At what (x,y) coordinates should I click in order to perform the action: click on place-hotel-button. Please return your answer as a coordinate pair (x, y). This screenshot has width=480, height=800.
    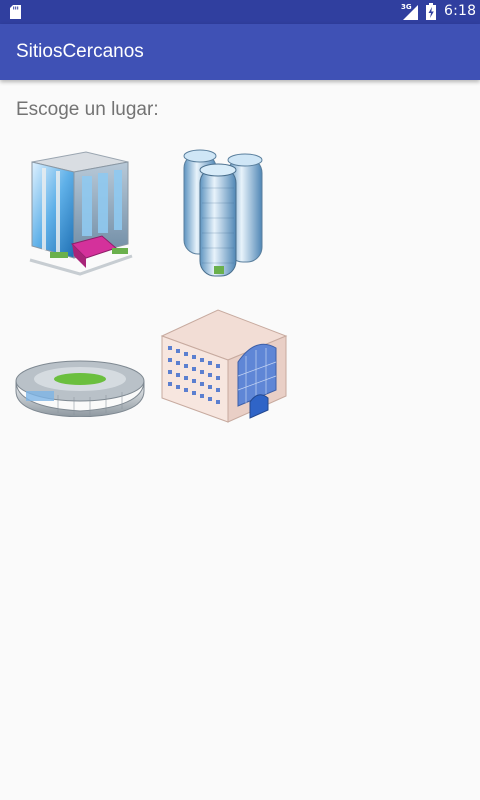
    Looking at the image, I should click on (79, 213).